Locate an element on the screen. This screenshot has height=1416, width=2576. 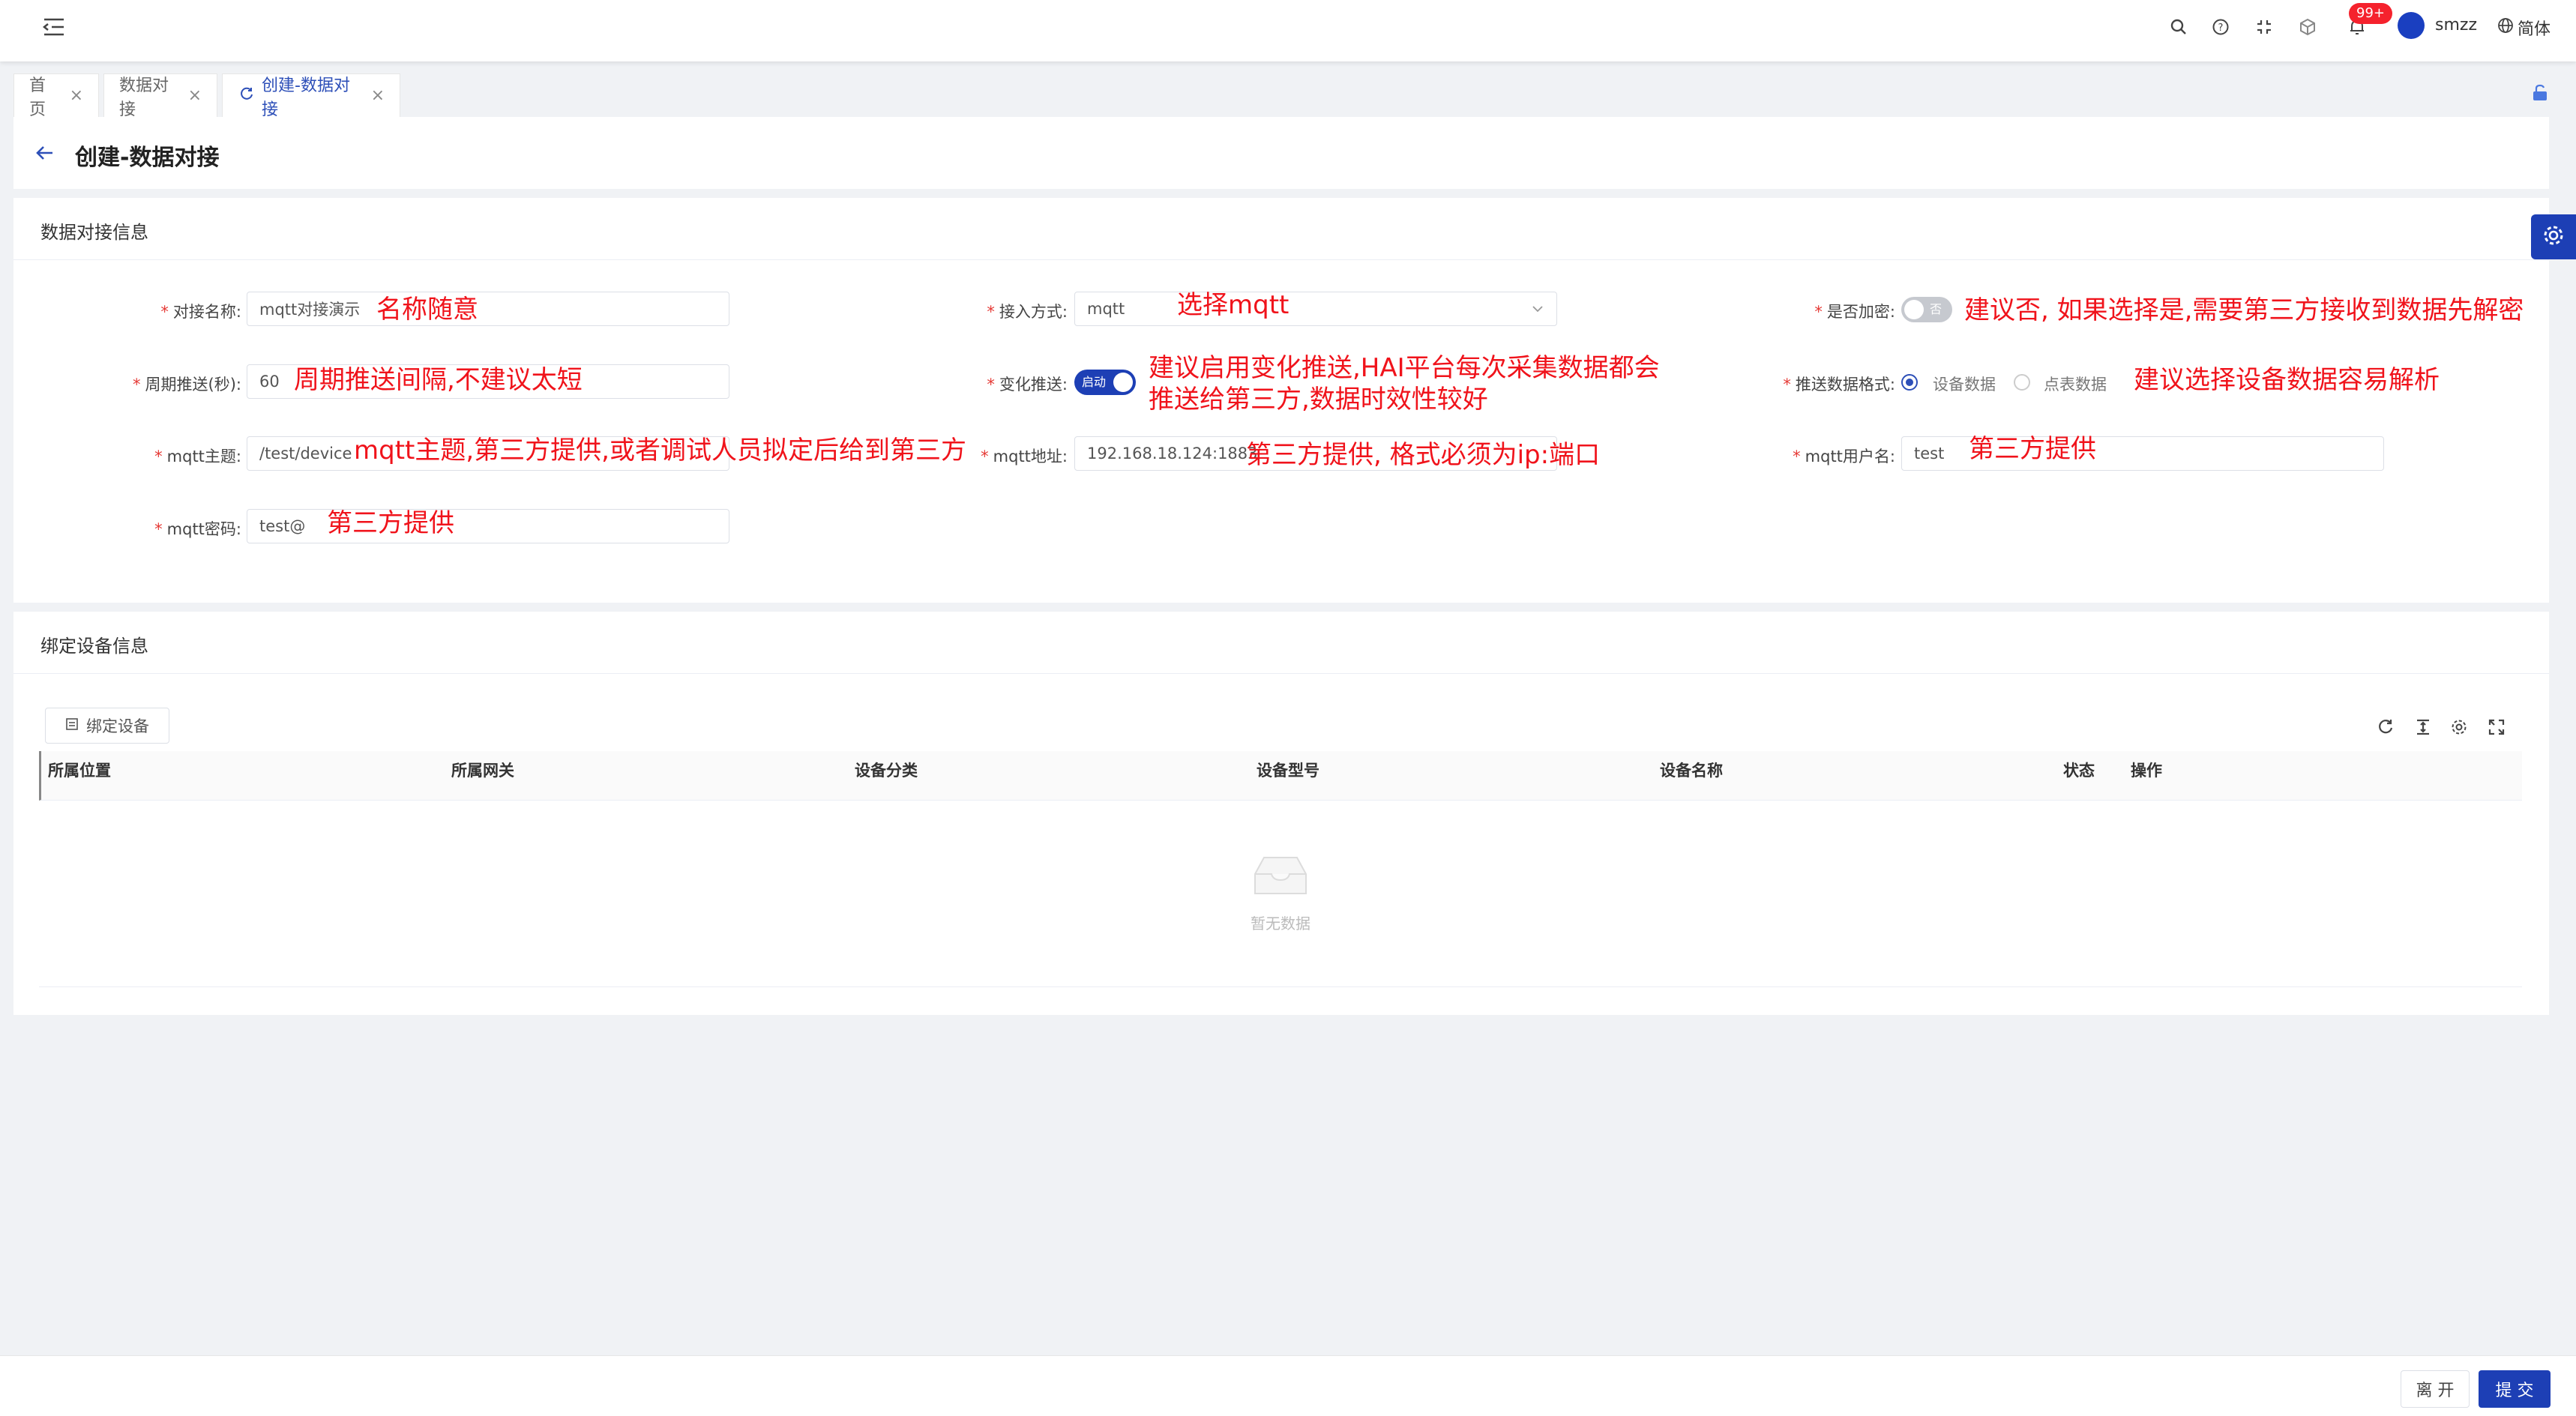
section-title: 绑定设备信息 is located at coordinates (94, 646).